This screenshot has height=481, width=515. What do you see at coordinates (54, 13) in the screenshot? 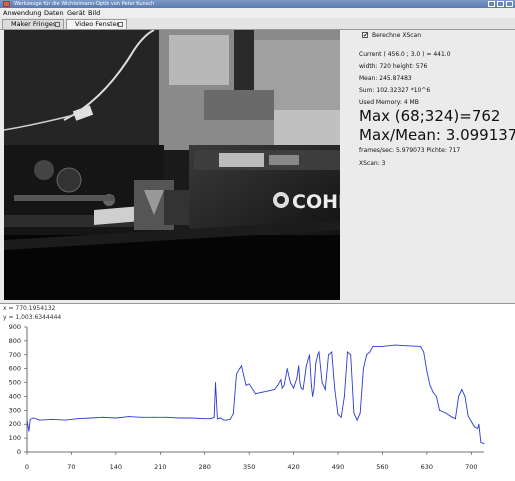
I see `menu-daten: Daten` at bounding box center [54, 13].